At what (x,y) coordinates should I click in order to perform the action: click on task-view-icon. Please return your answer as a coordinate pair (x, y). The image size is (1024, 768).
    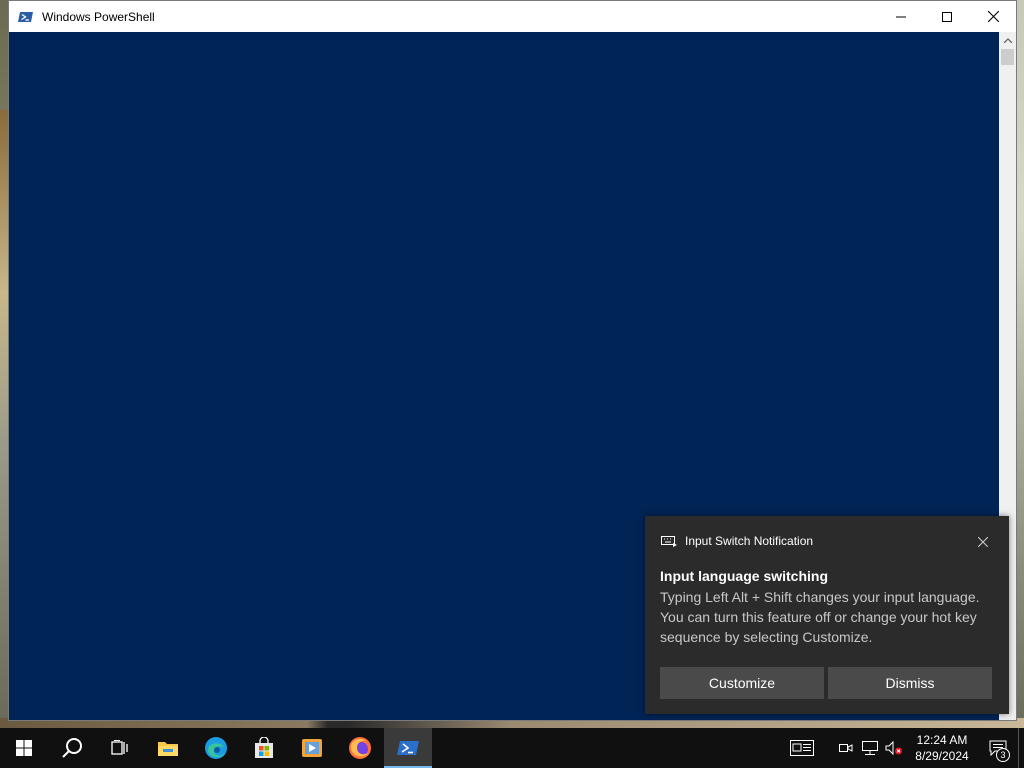
    Looking at the image, I should click on (119, 747).